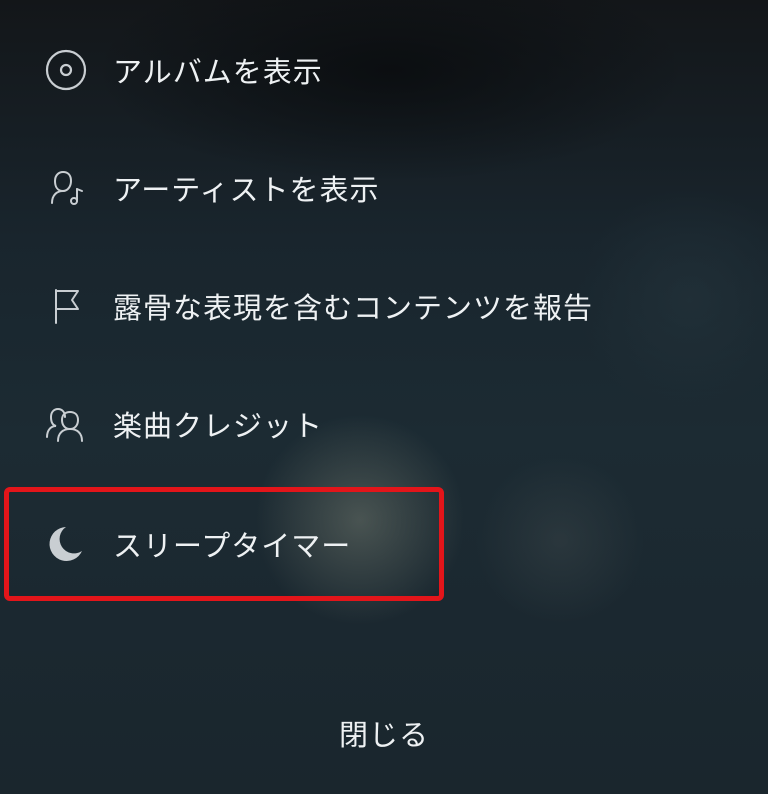 The height and width of the screenshot is (794, 768). Describe the element at coordinates (384, 733) in the screenshot. I see `close-button: 閉じる` at that location.